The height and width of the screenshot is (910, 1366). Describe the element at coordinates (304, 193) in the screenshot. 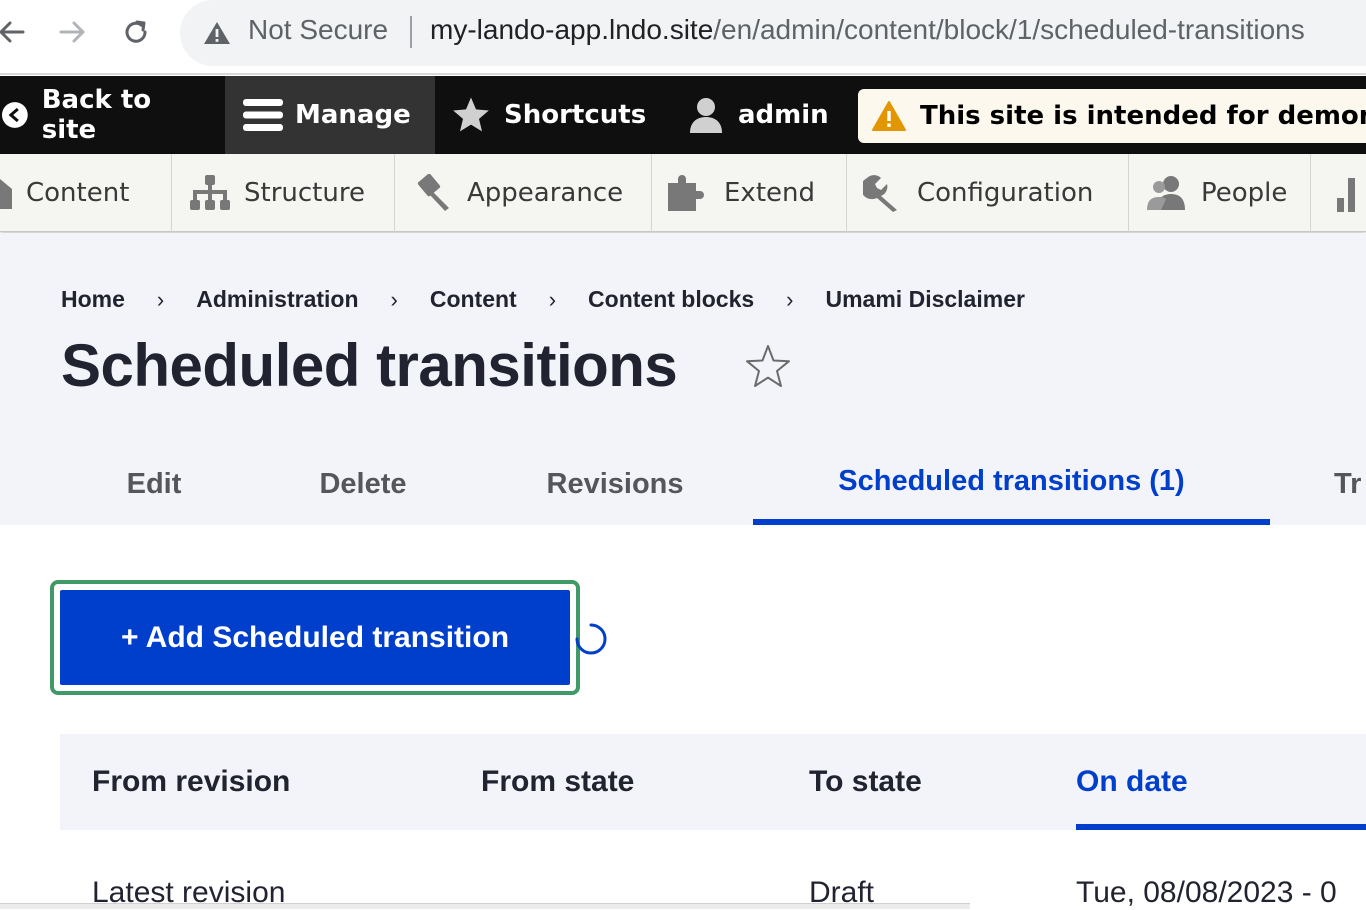

I see `tray-item-label: Structure` at that location.